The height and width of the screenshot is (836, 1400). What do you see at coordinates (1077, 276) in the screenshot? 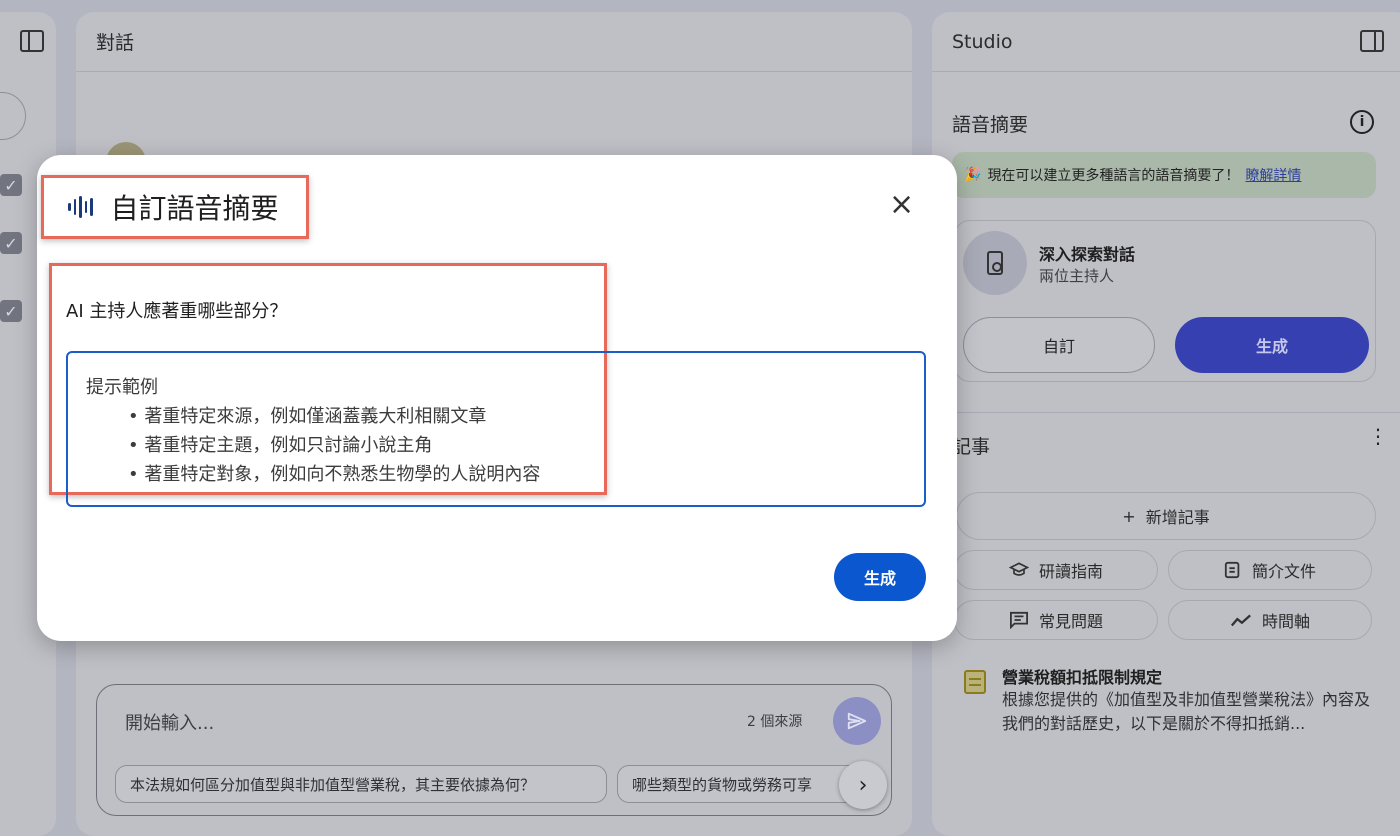
I see `audio-card-subtitle: 兩位主持人` at bounding box center [1077, 276].